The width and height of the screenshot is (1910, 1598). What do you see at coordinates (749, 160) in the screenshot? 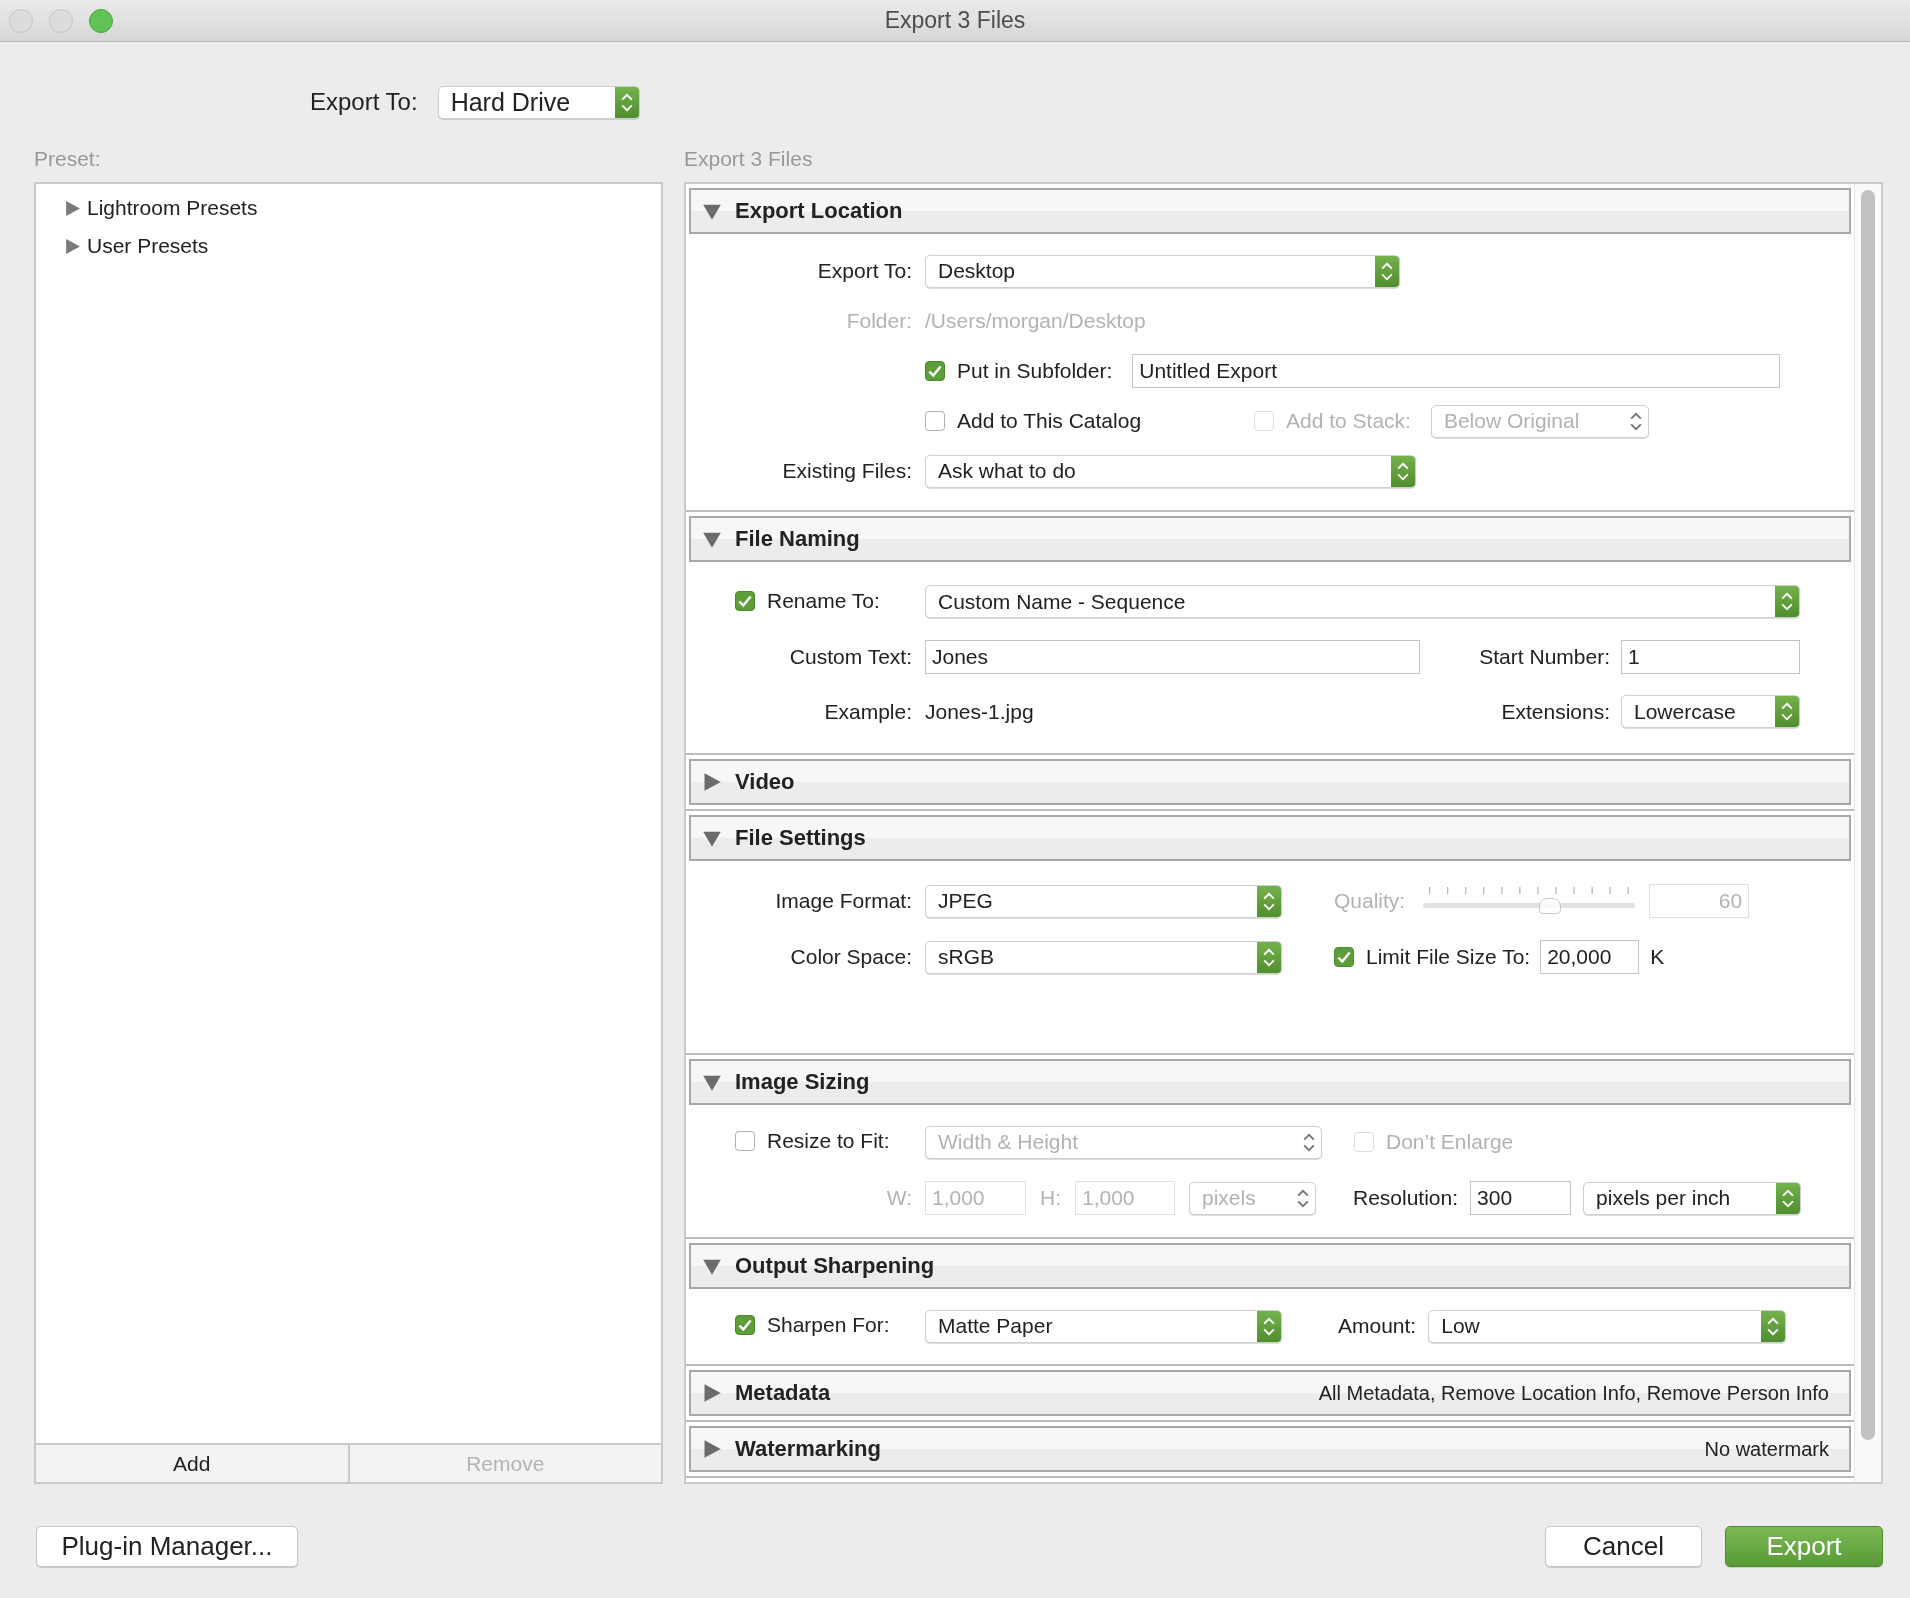
I see `settings-caption: Export 3 Files` at bounding box center [749, 160].